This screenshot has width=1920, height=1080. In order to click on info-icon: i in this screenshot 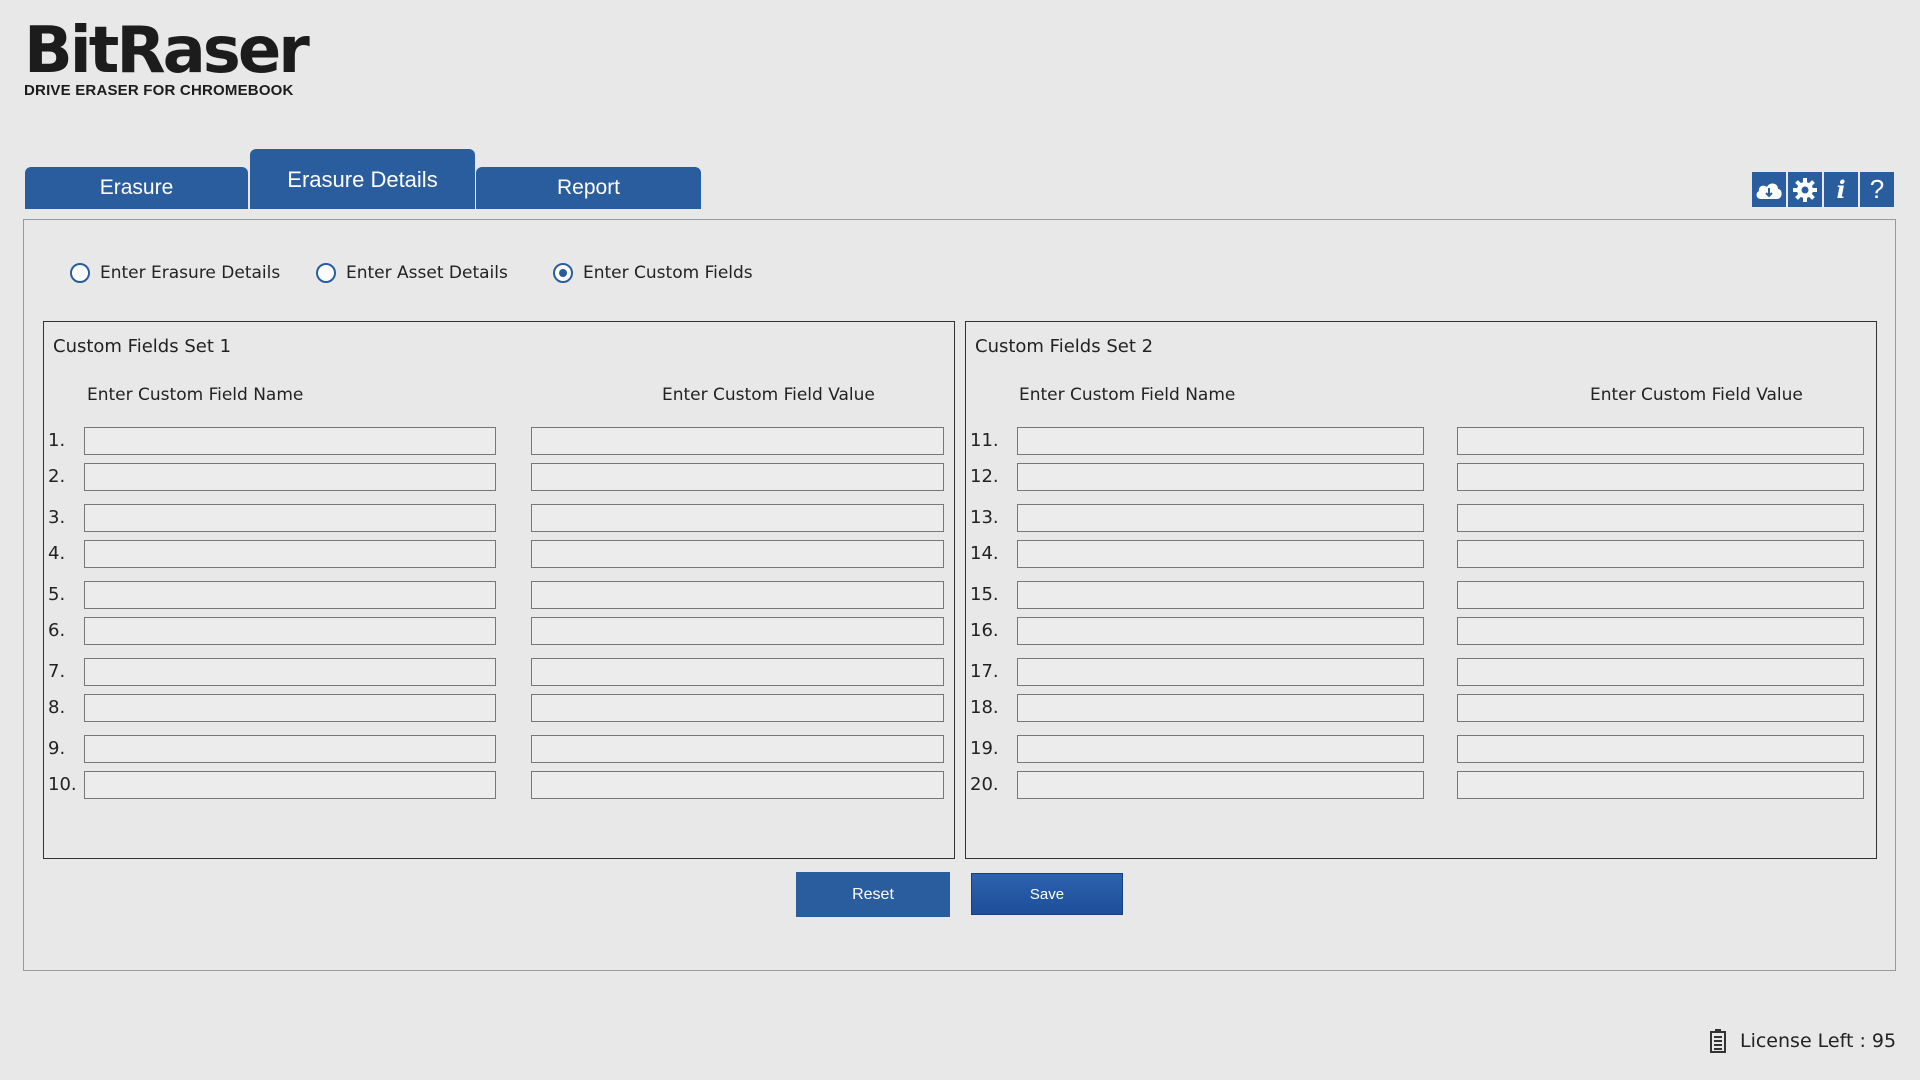, I will do `click(1841, 189)`.